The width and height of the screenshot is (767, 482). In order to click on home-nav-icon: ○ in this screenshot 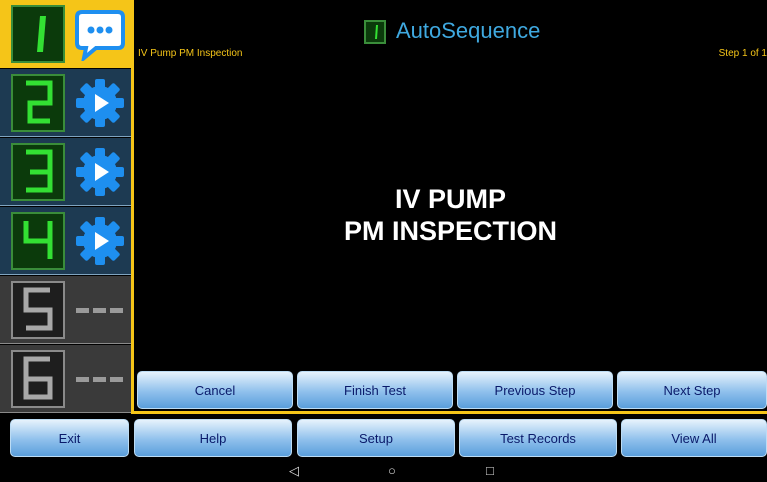, I will do `click(392, 470)`.